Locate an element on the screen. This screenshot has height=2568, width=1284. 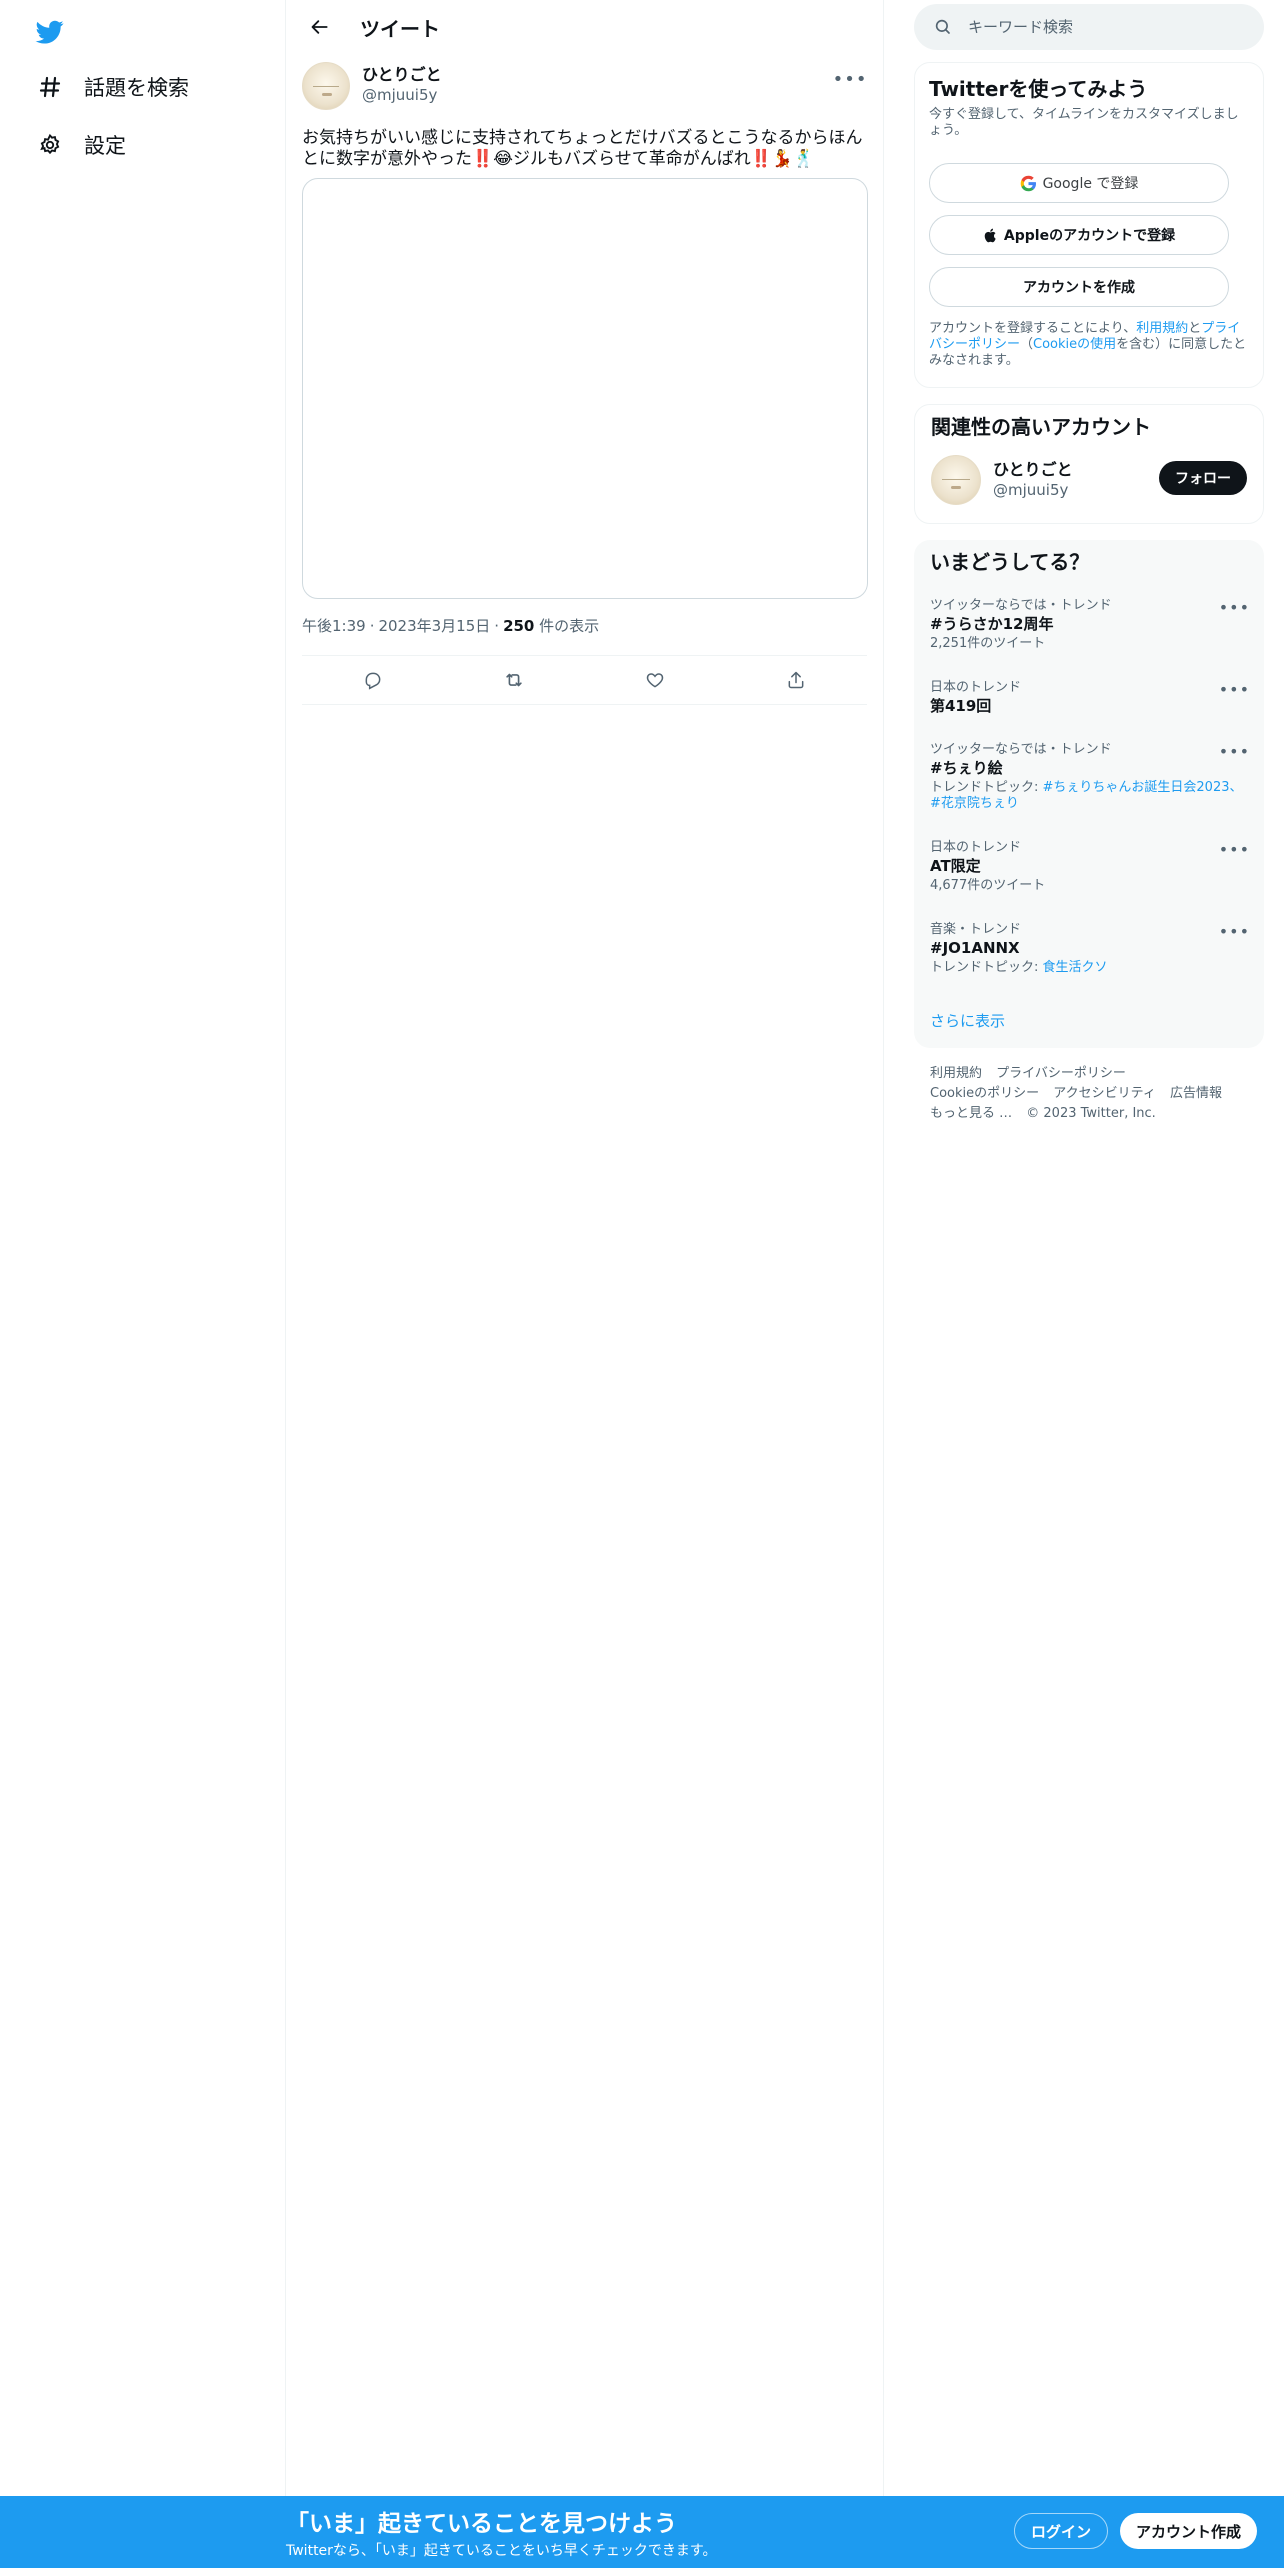
search-box is located at coordinates (1089, 27).